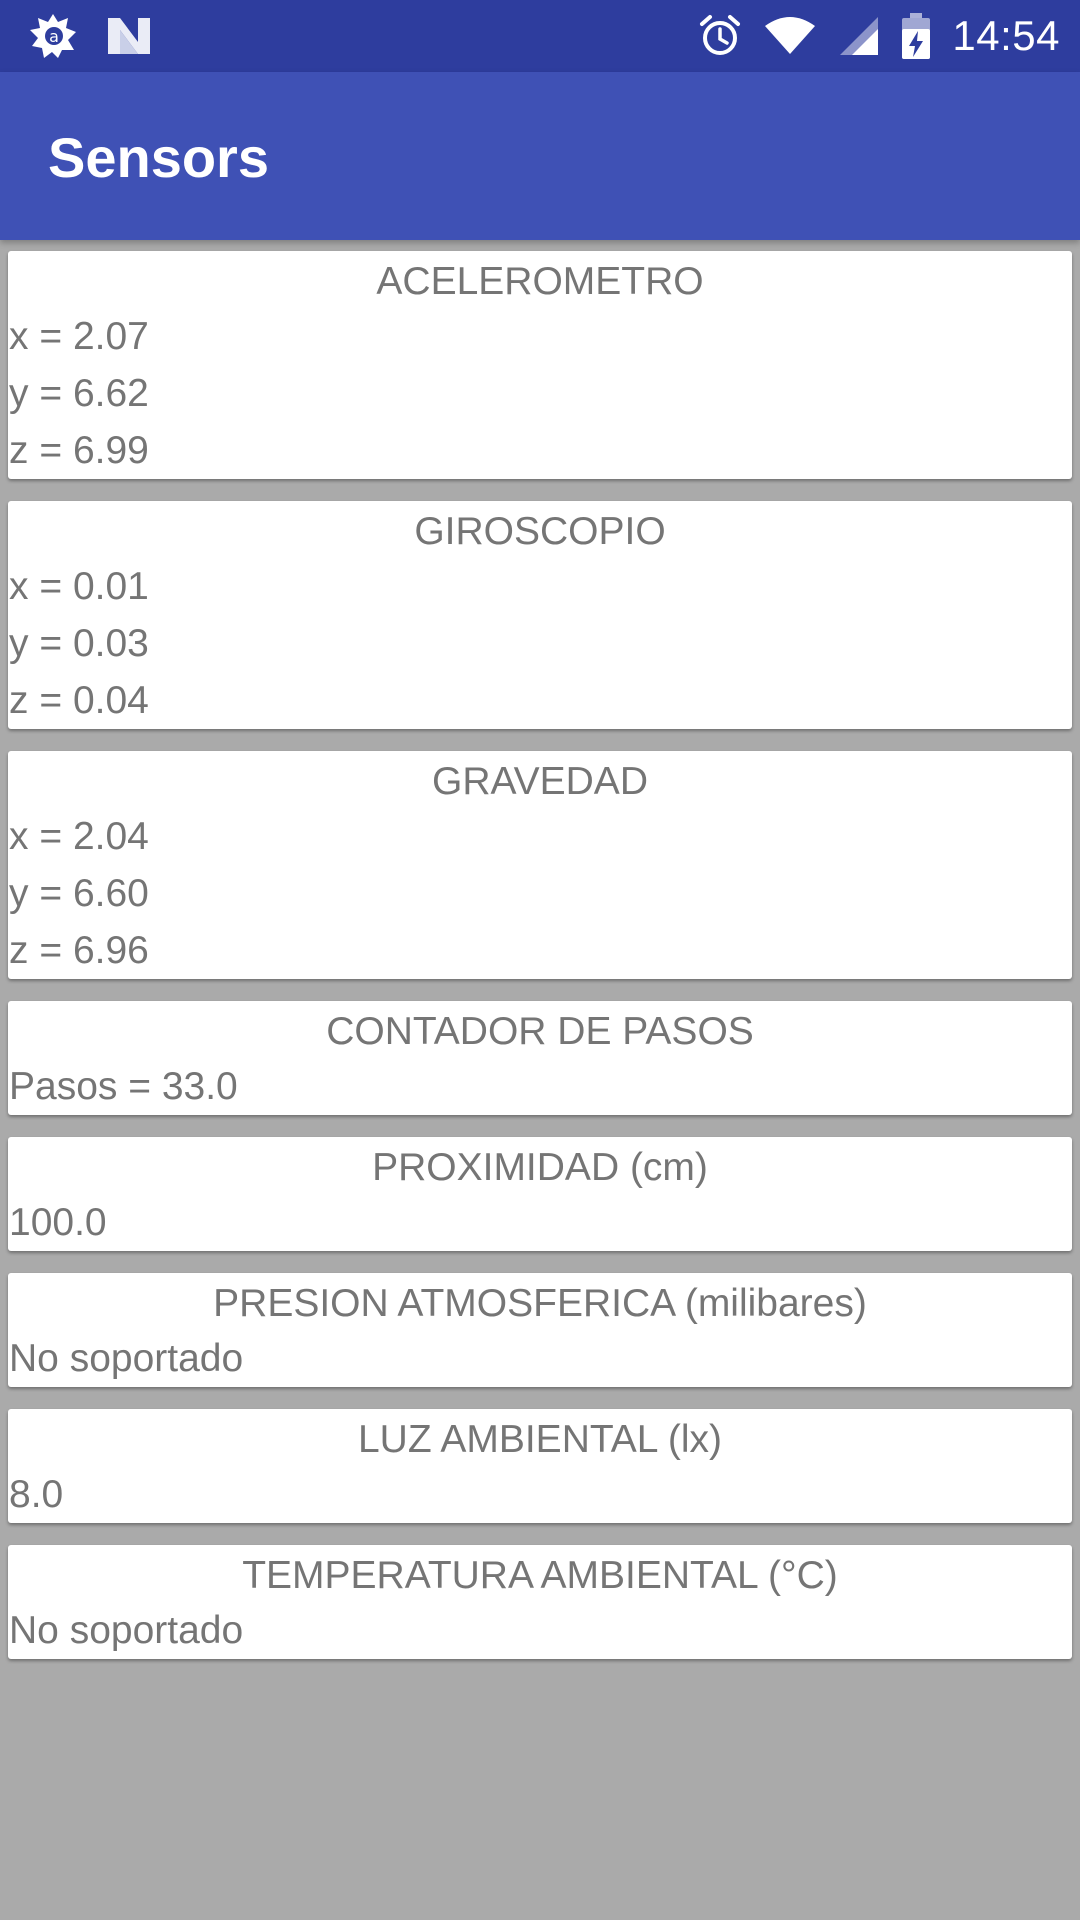 This screenshot has width=1080, height=1920. What do you see at coordinates (540, 781) in the screenshot?
I see `card-title: GRAVEDAD` at bounding box center [540, 781].